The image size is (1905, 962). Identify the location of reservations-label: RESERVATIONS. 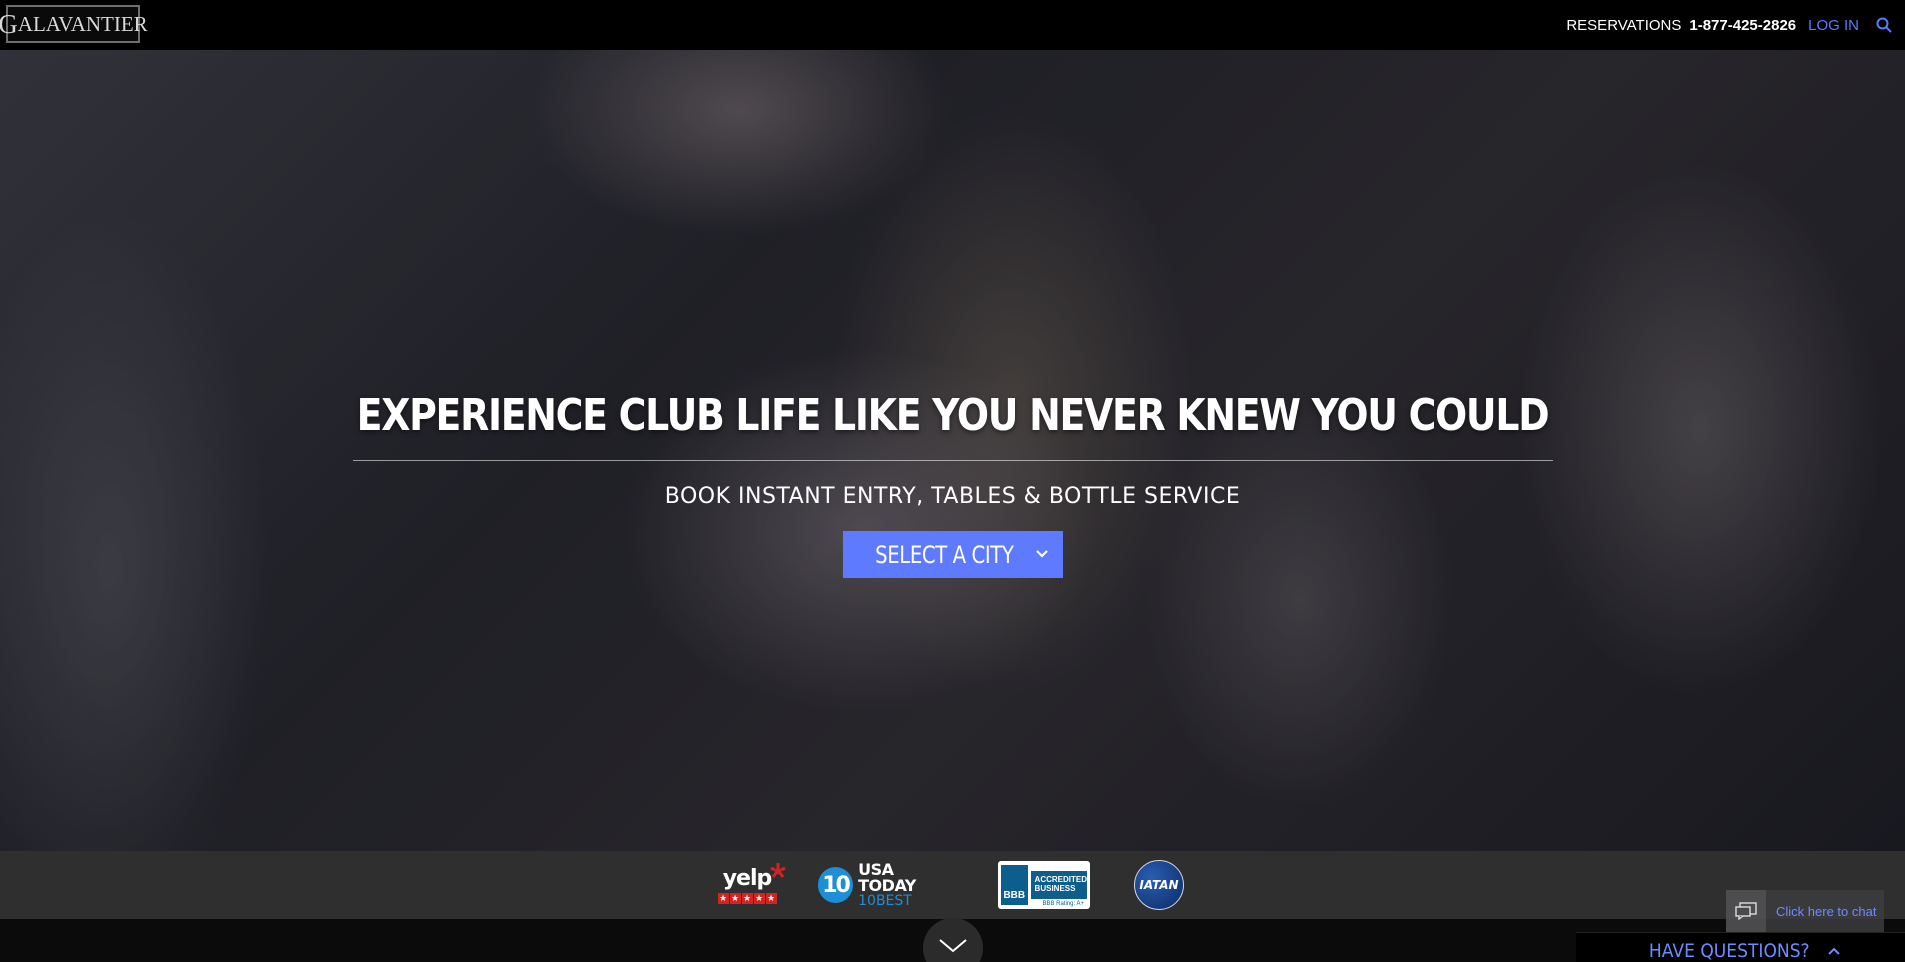
(1624, 25).